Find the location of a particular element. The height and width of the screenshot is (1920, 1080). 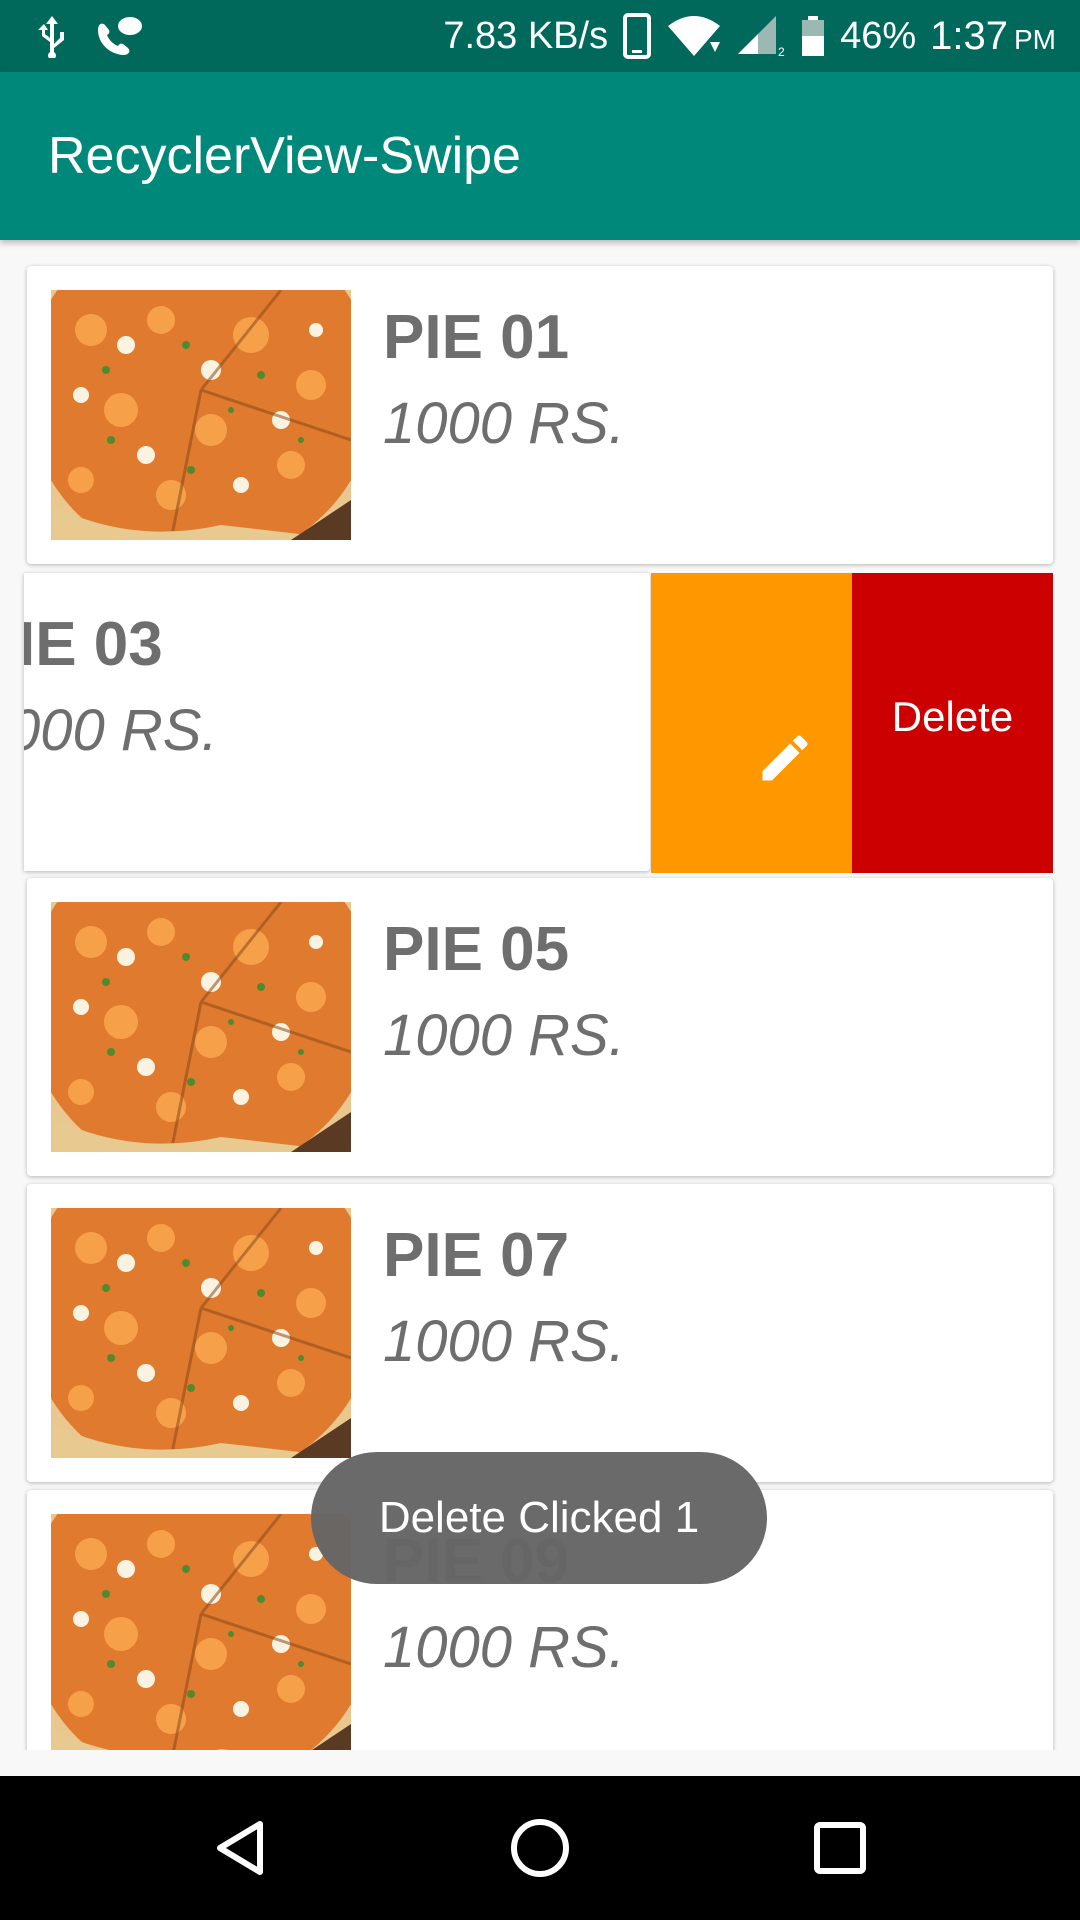

svg-text: 2 is located at coordinates (781, 51).